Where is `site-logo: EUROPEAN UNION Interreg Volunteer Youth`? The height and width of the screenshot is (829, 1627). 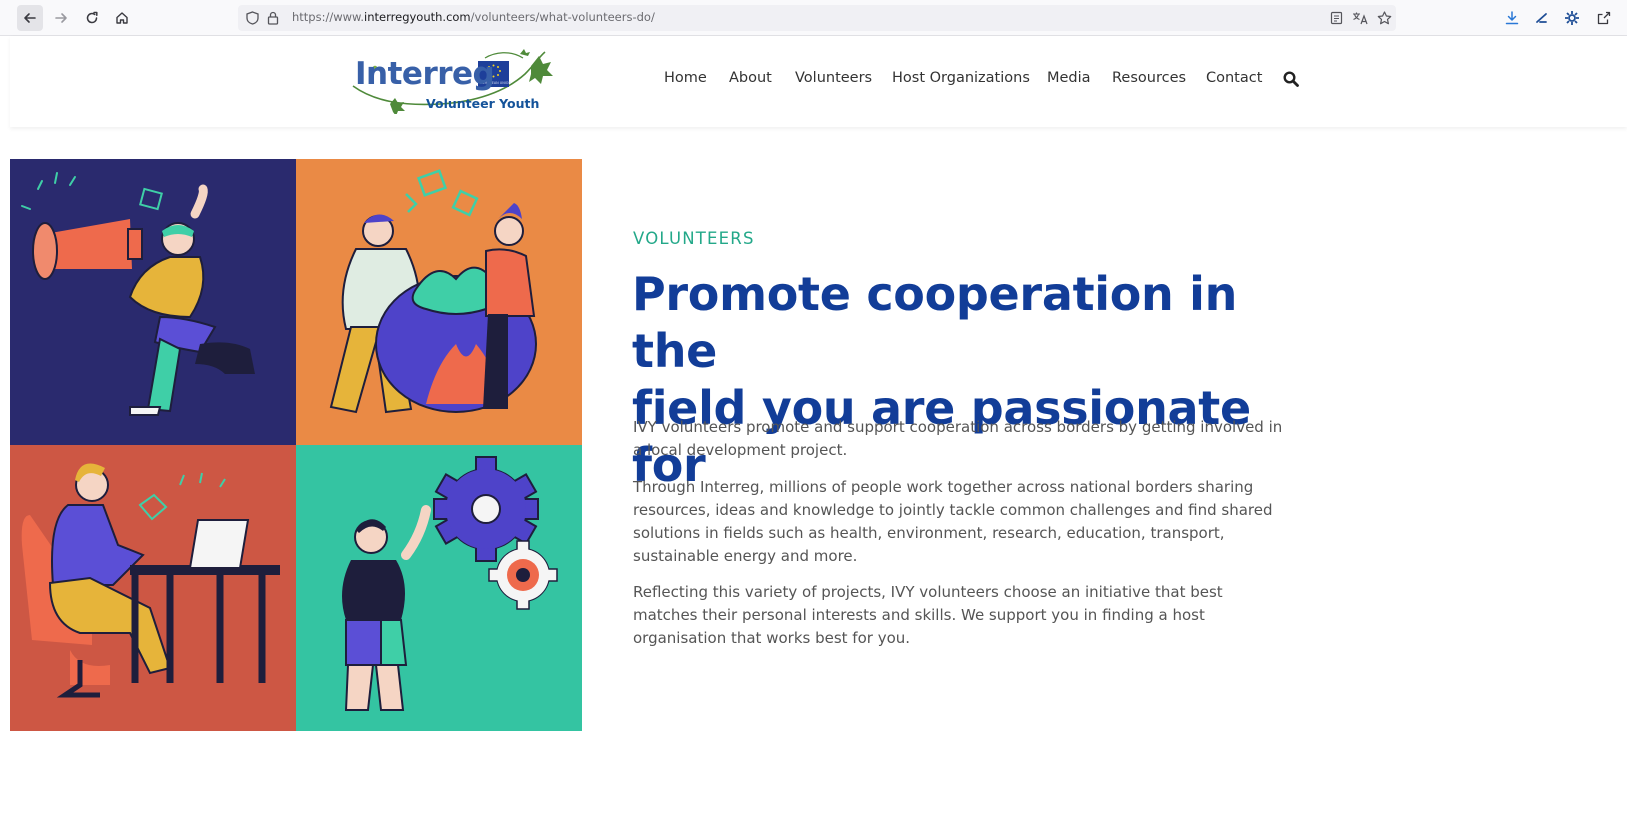
site-logo: EUROPEAN UNION Interreg Volunteer Youth is located at coordinates (455, 79).